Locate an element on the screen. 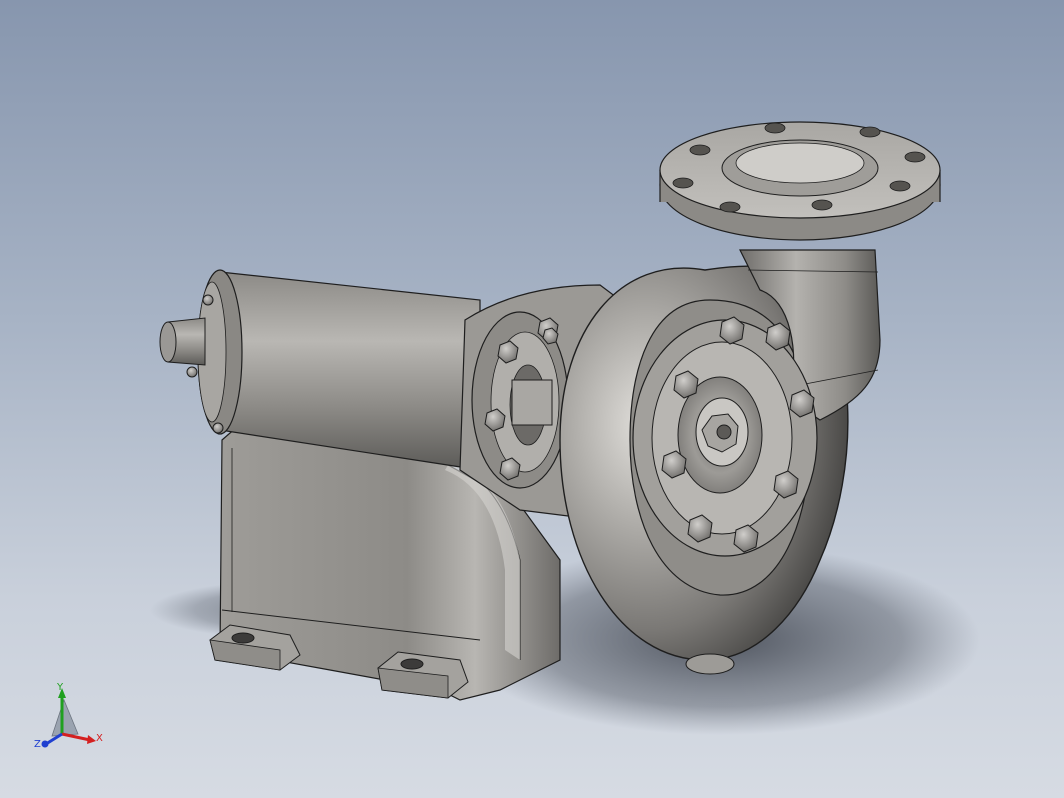  foot-hole-left is located at coordinates (243, 638).